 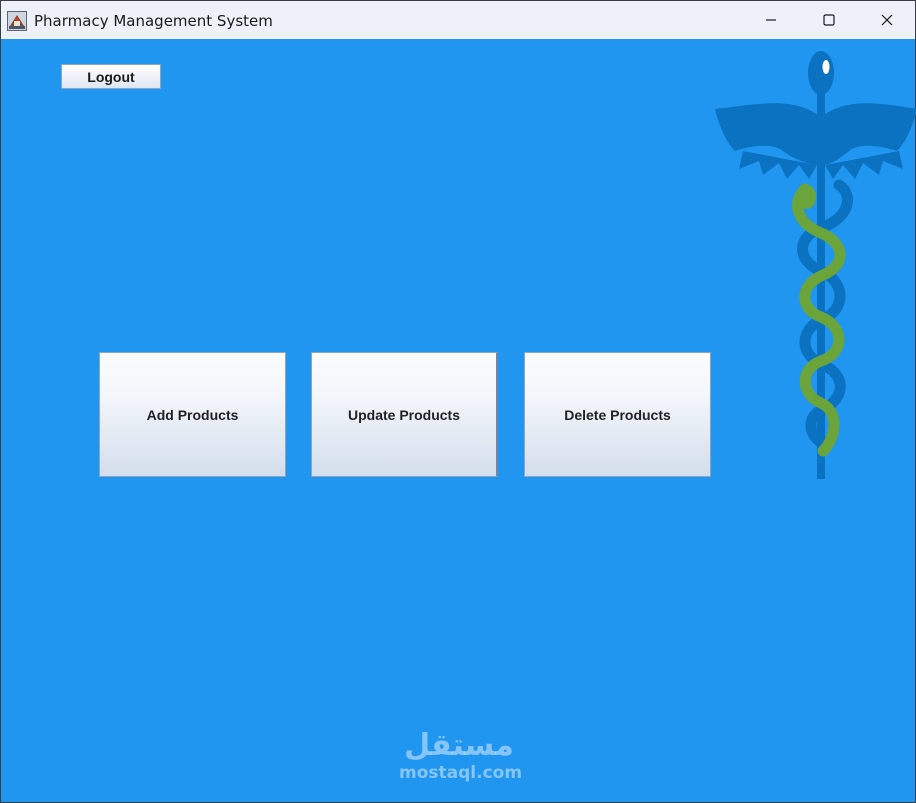 I want to click on window-title: Pharmacy Management System, so click(x=153, y=21).